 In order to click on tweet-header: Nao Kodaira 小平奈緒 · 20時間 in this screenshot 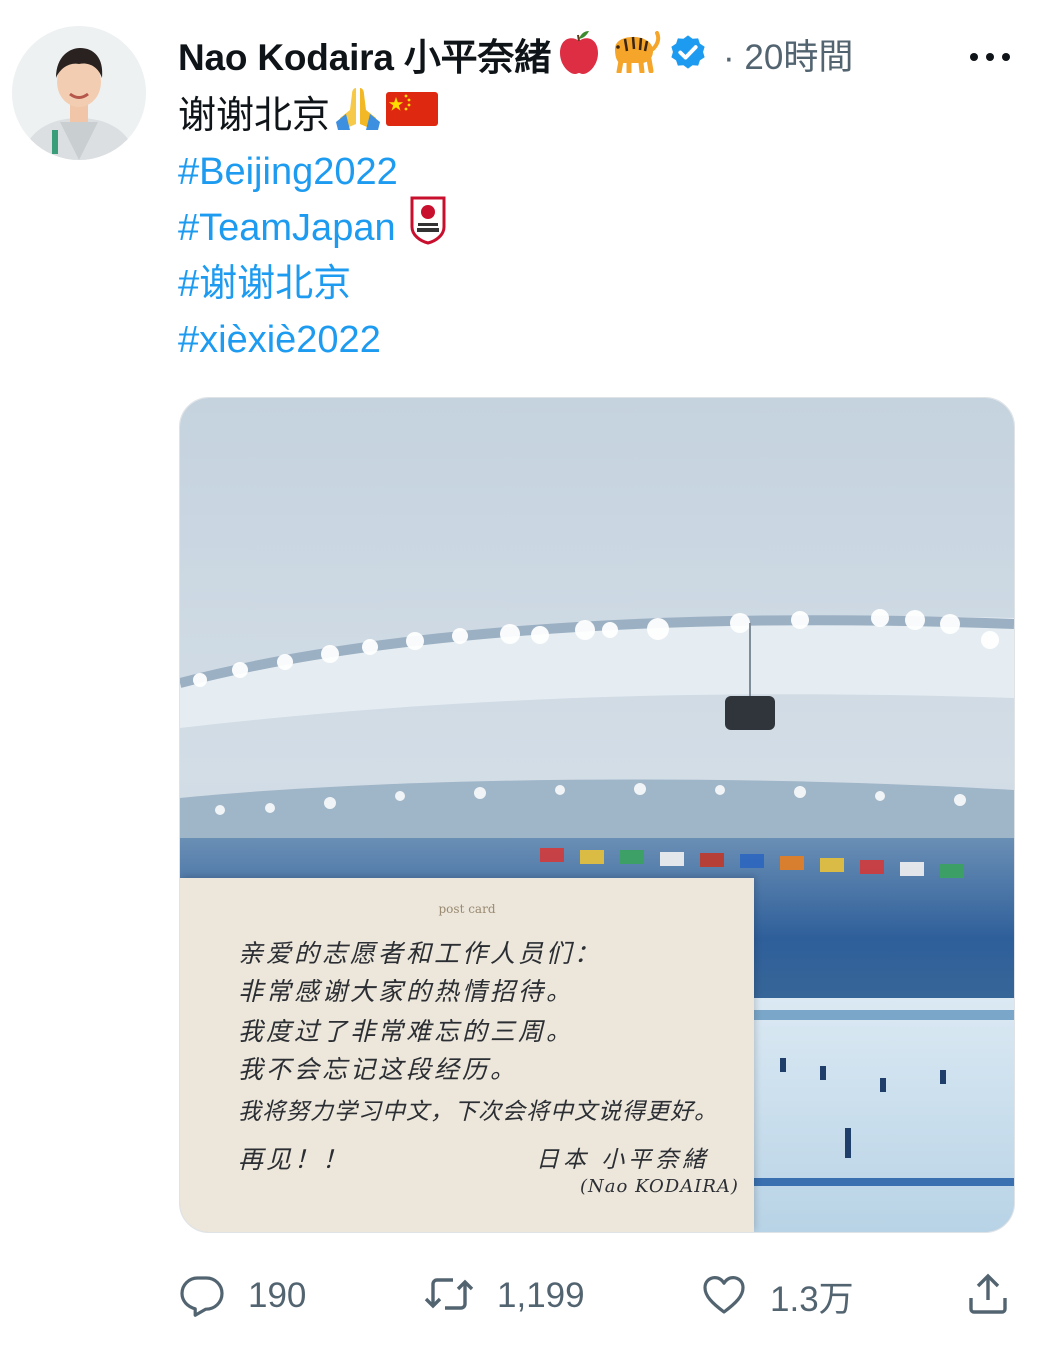, I will do `click(598, 54)`.